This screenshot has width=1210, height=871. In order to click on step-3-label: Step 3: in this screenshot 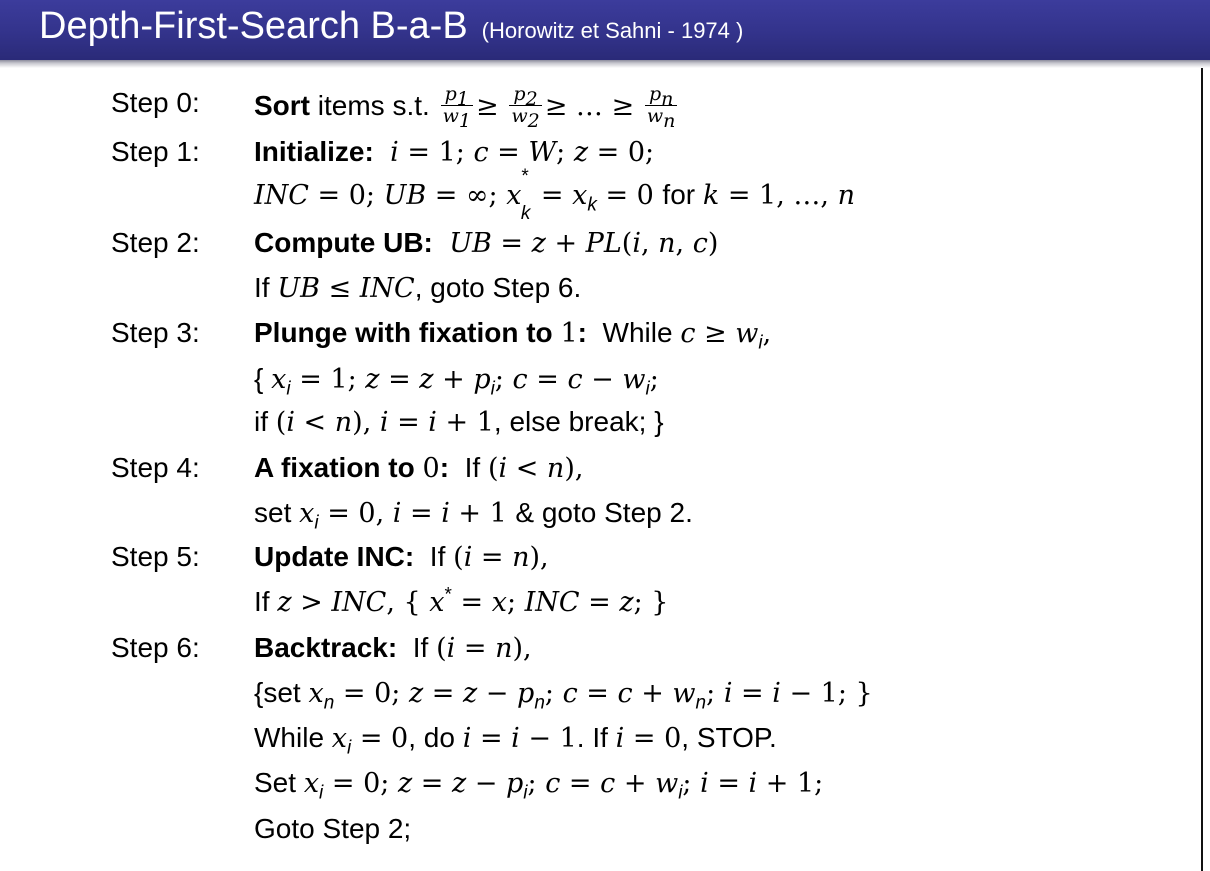, I will do `click(155, 332)`.